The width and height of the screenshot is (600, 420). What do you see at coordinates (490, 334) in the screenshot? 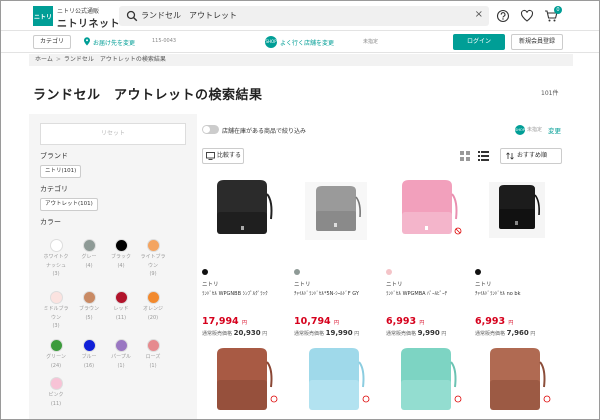
I see `regular-price-label: 通常販売価格` at bounding box center [490, 334].